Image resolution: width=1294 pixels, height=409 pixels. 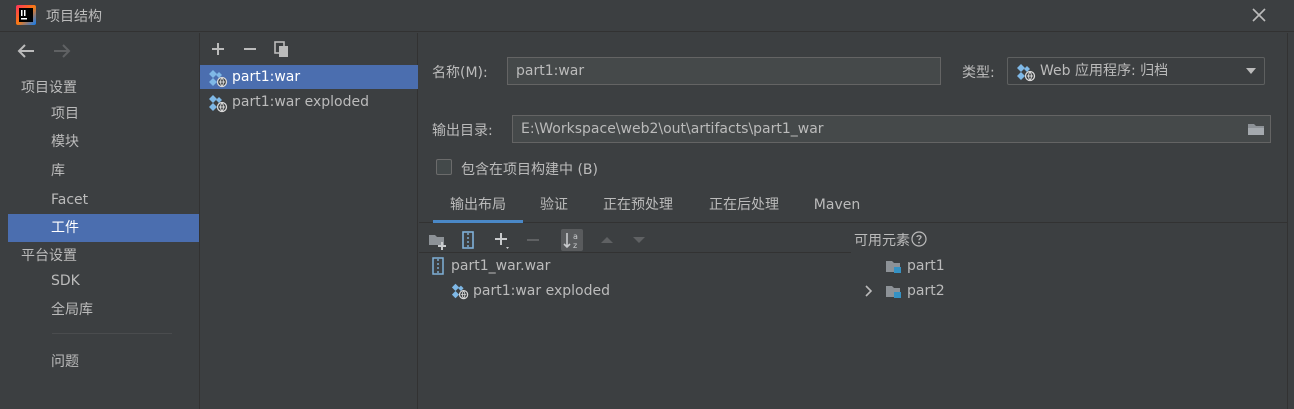 I want to click on artifact-item-part1-war-exploded: part1:war exploded, so click(x=309, y=102).